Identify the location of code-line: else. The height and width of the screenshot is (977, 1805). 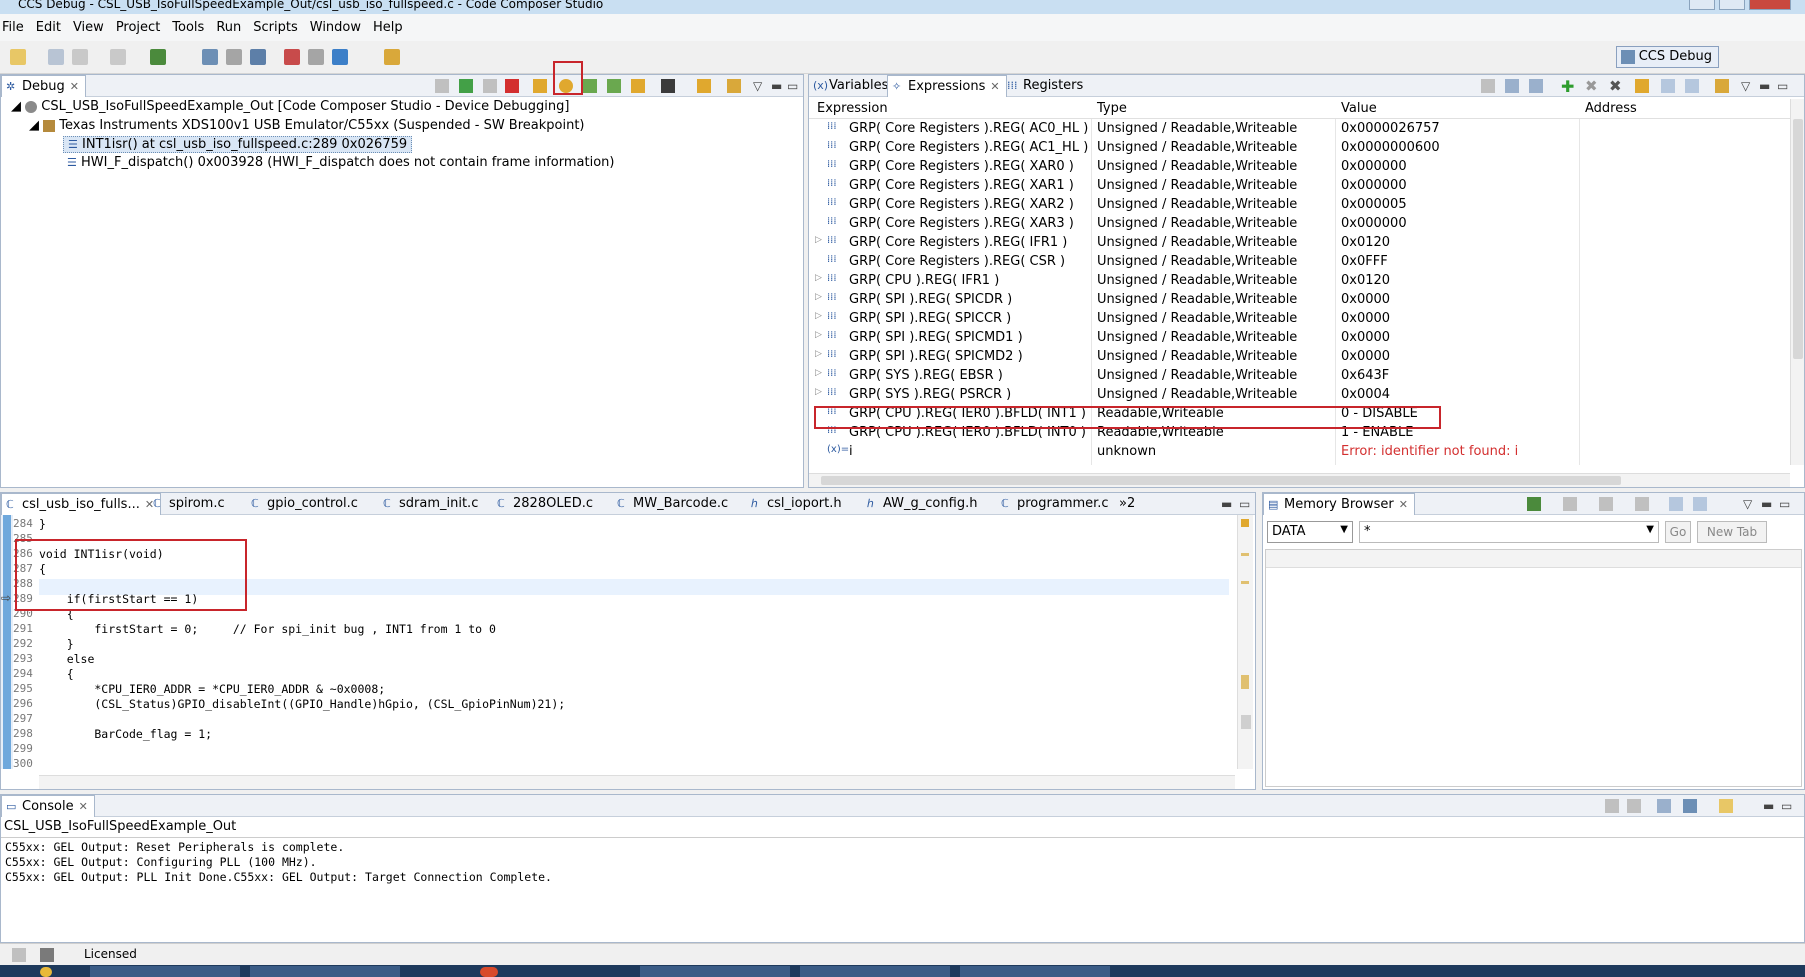
(67, 659).